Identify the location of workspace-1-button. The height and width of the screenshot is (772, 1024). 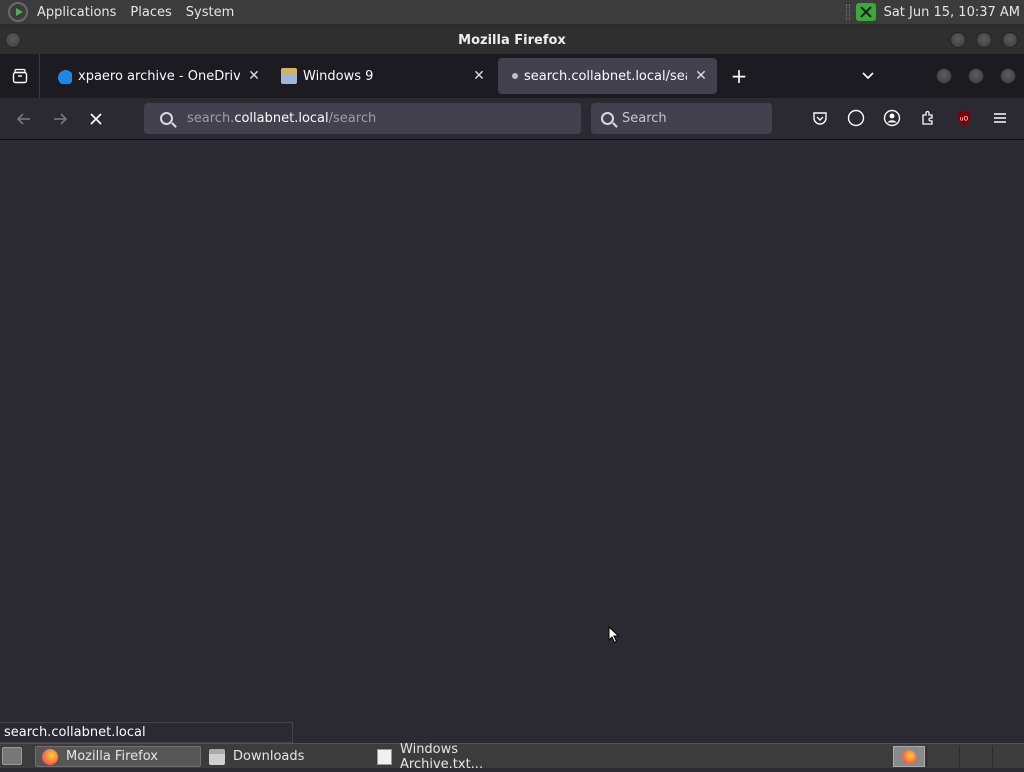
(909, 756).